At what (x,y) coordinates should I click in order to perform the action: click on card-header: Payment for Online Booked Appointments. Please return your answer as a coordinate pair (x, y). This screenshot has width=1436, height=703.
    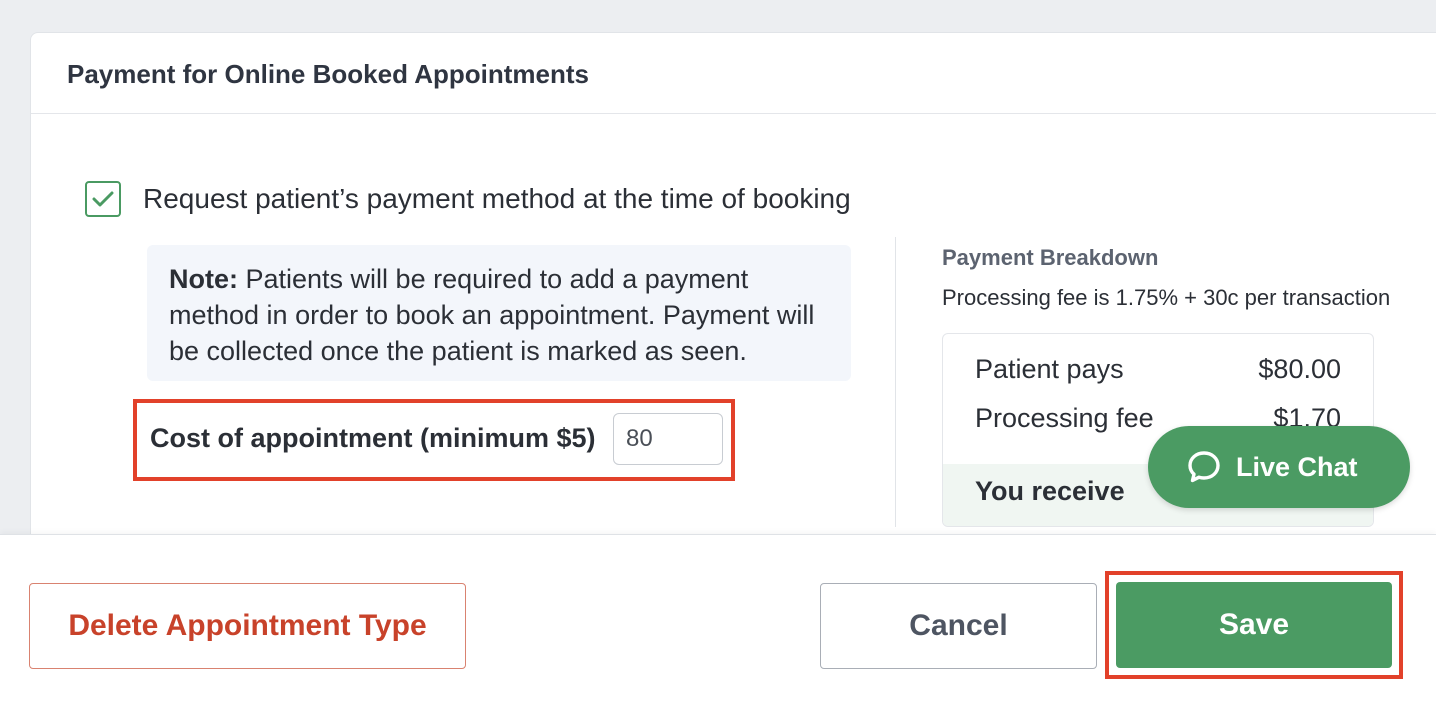
    Looking at the image, I should click on (733, 73).